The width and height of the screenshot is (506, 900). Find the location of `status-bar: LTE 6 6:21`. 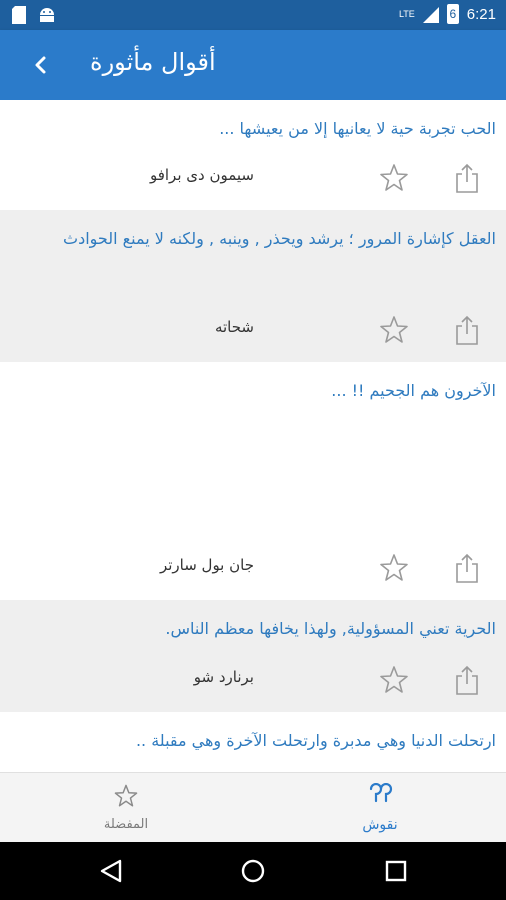

status-bar: LTE 6 6:21 is located at coordinates (253, 15).